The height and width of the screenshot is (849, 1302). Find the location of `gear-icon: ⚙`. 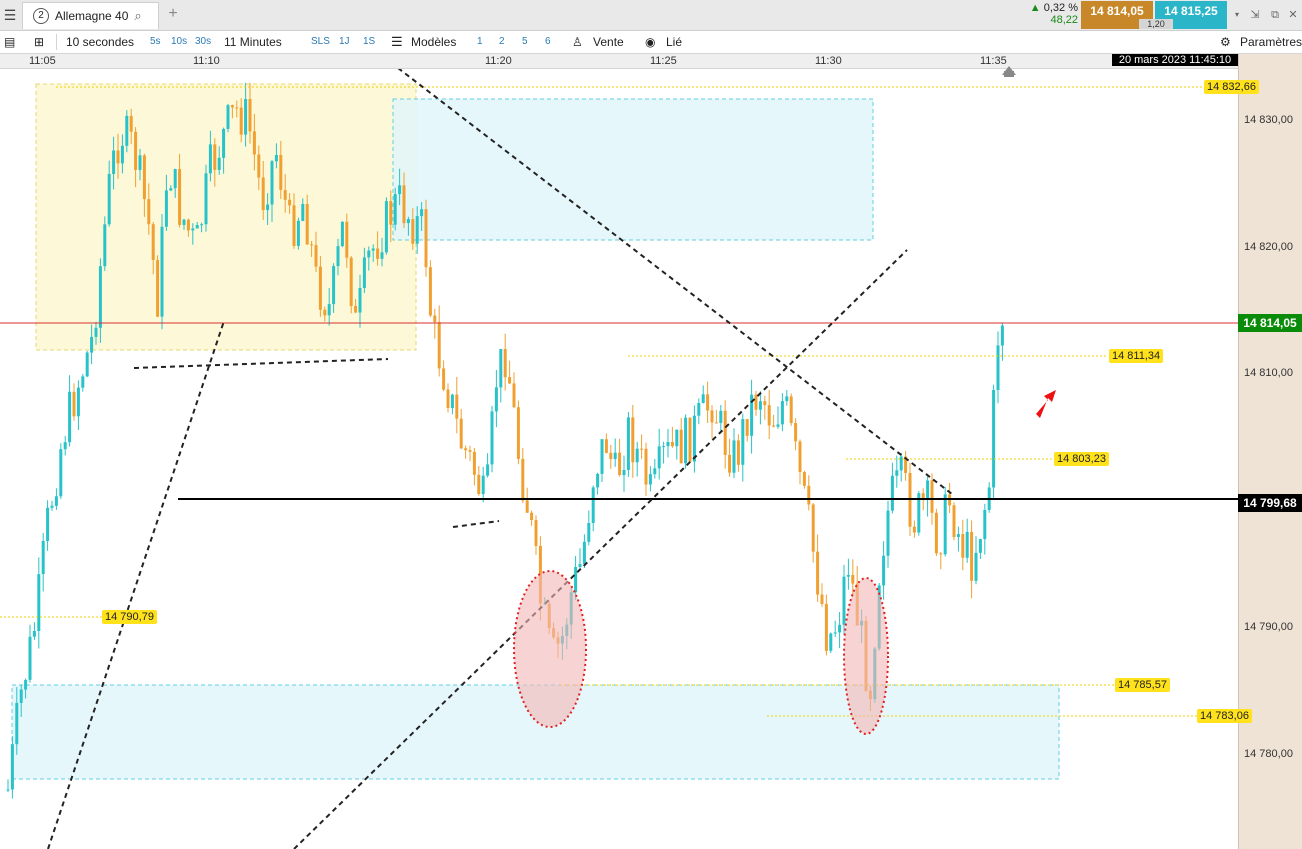

gear-icon: ⚙ is located at coordinates (1225, 42).